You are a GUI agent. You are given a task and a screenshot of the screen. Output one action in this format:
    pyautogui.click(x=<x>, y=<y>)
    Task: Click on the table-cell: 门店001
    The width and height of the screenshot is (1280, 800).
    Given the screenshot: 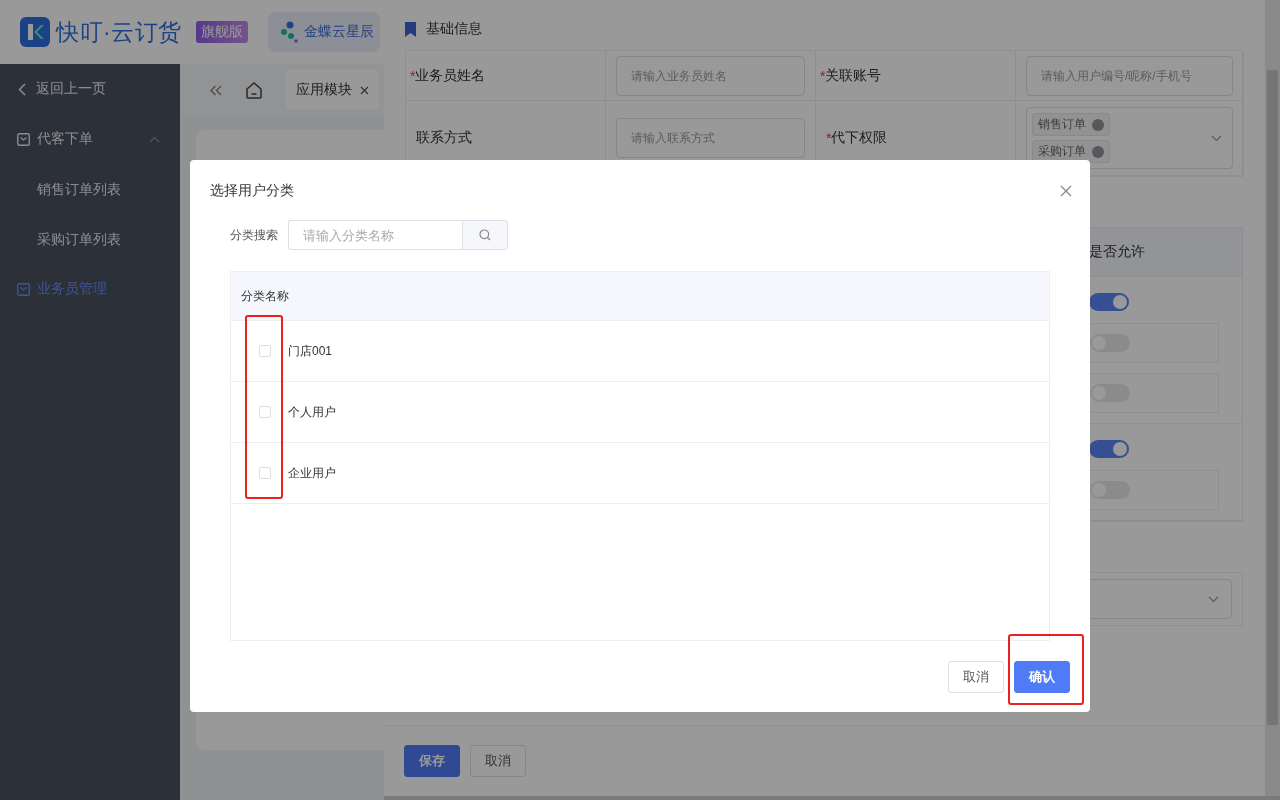 What is the action you would take?
    pyautogui.click(x=310, y=351)
    